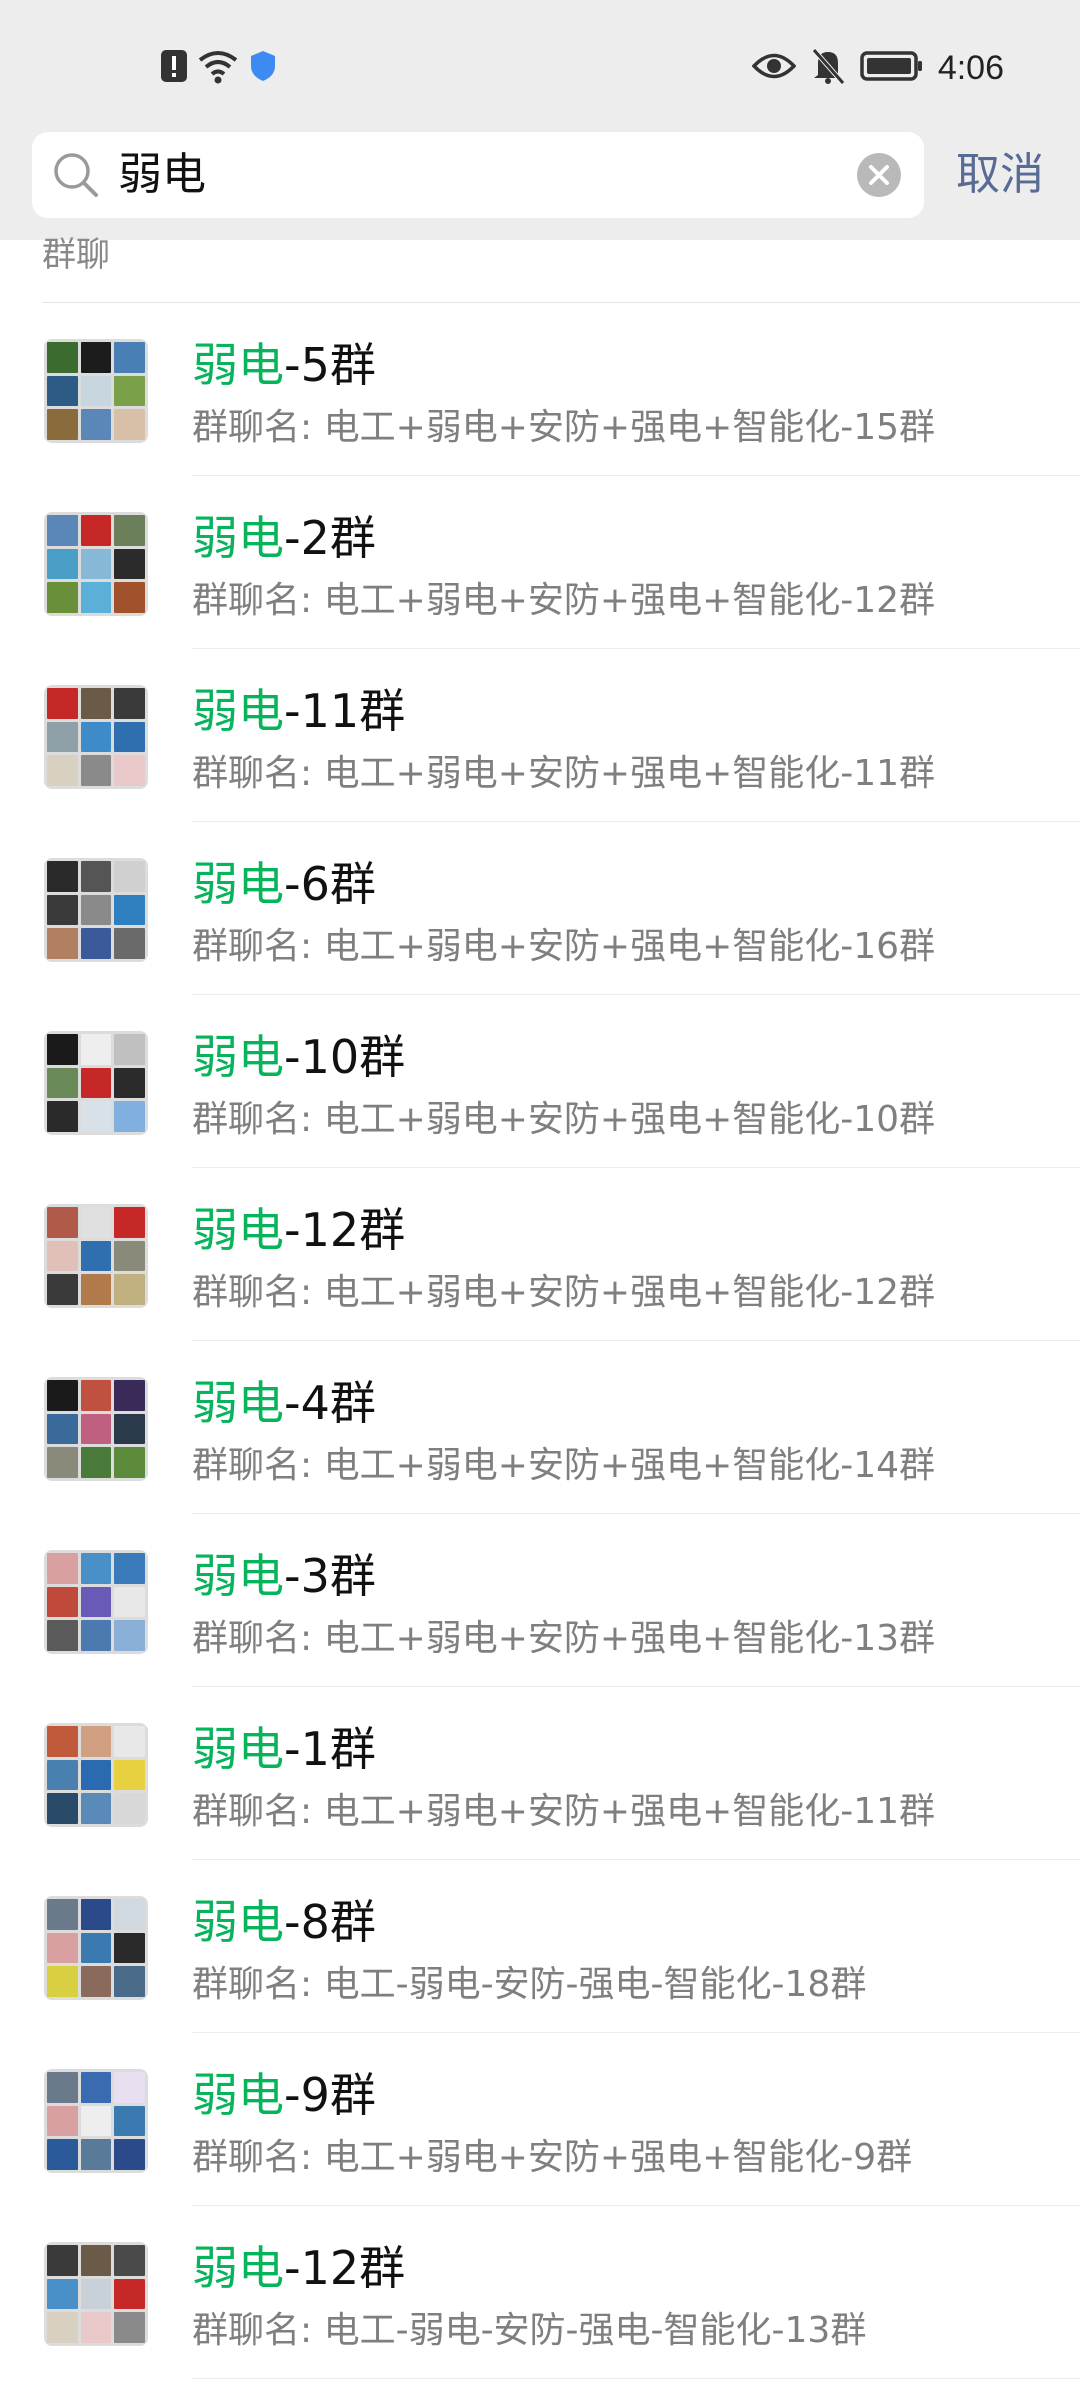  What do you see at coordinates (564, 427) in the screenshot?
I see `group-full-name: 群聊名: 电工+弱电+安防+强电+智能化-15群` at bounding box center [564, 427].